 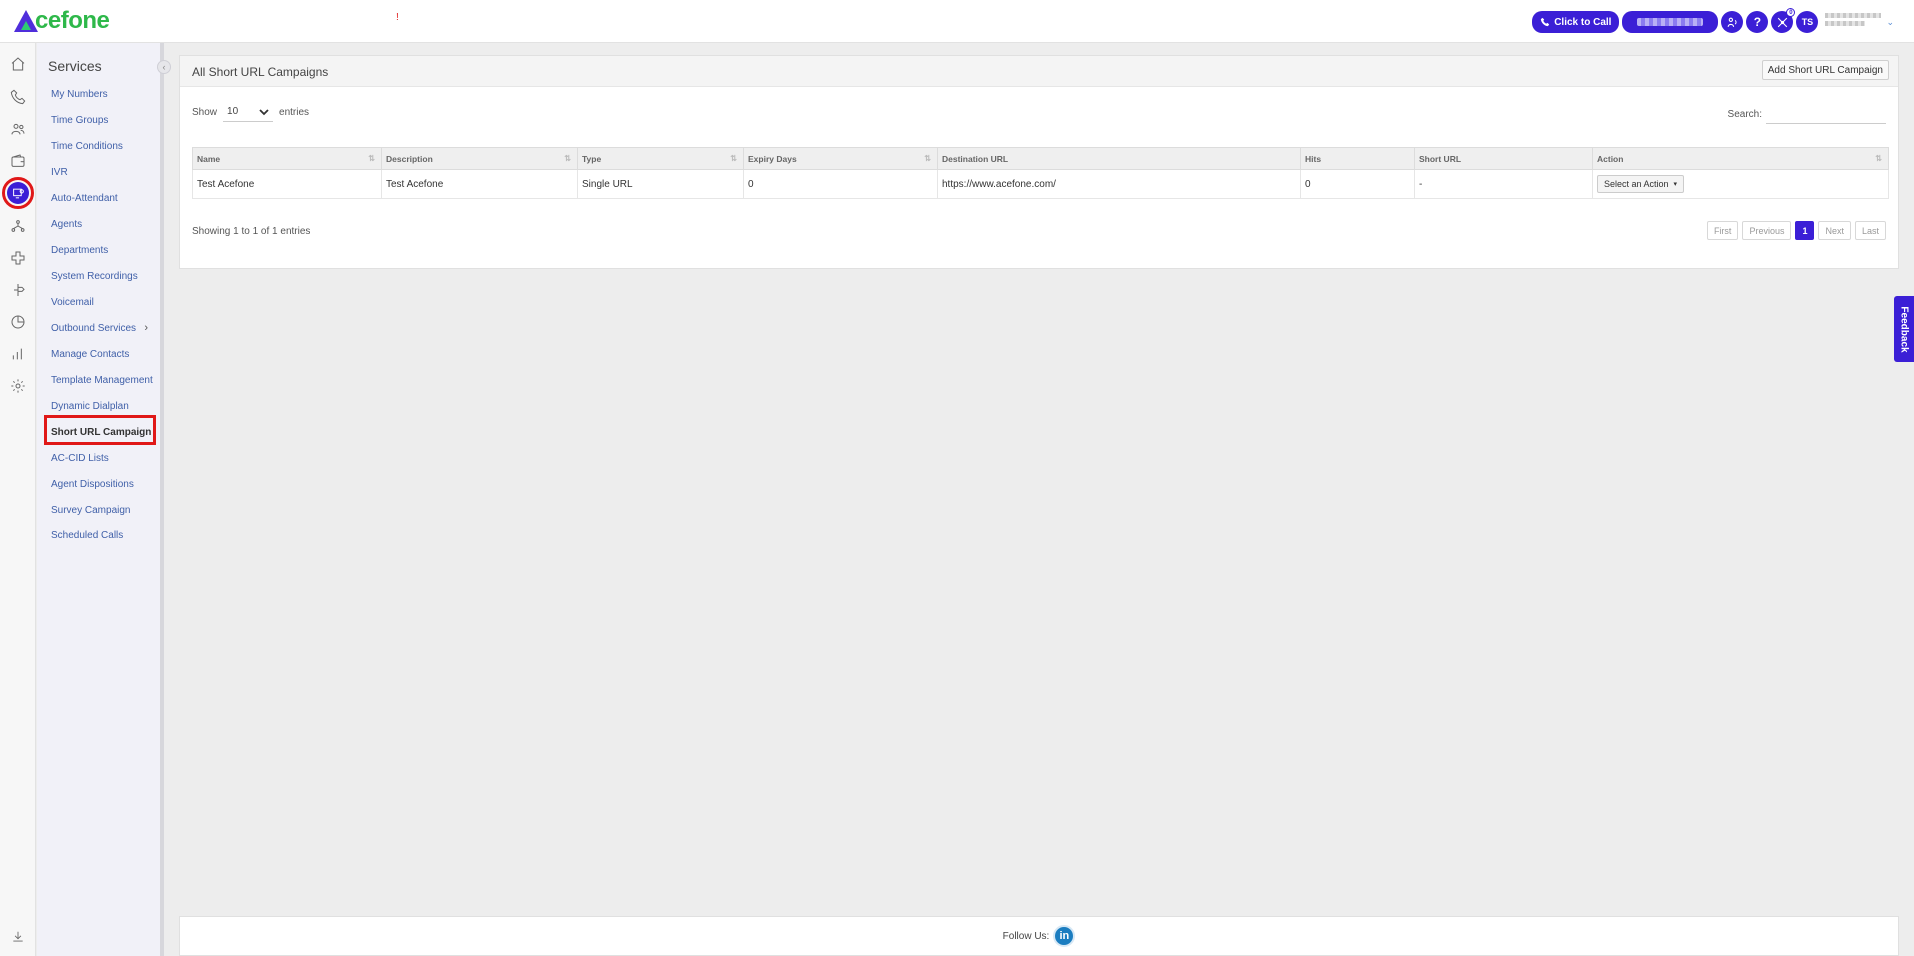 What do you see at coordinates (840, 158) in the screenshot?
I see `column-expiry-days: Expiry Days ⇅` at bounding box center [840, 158].